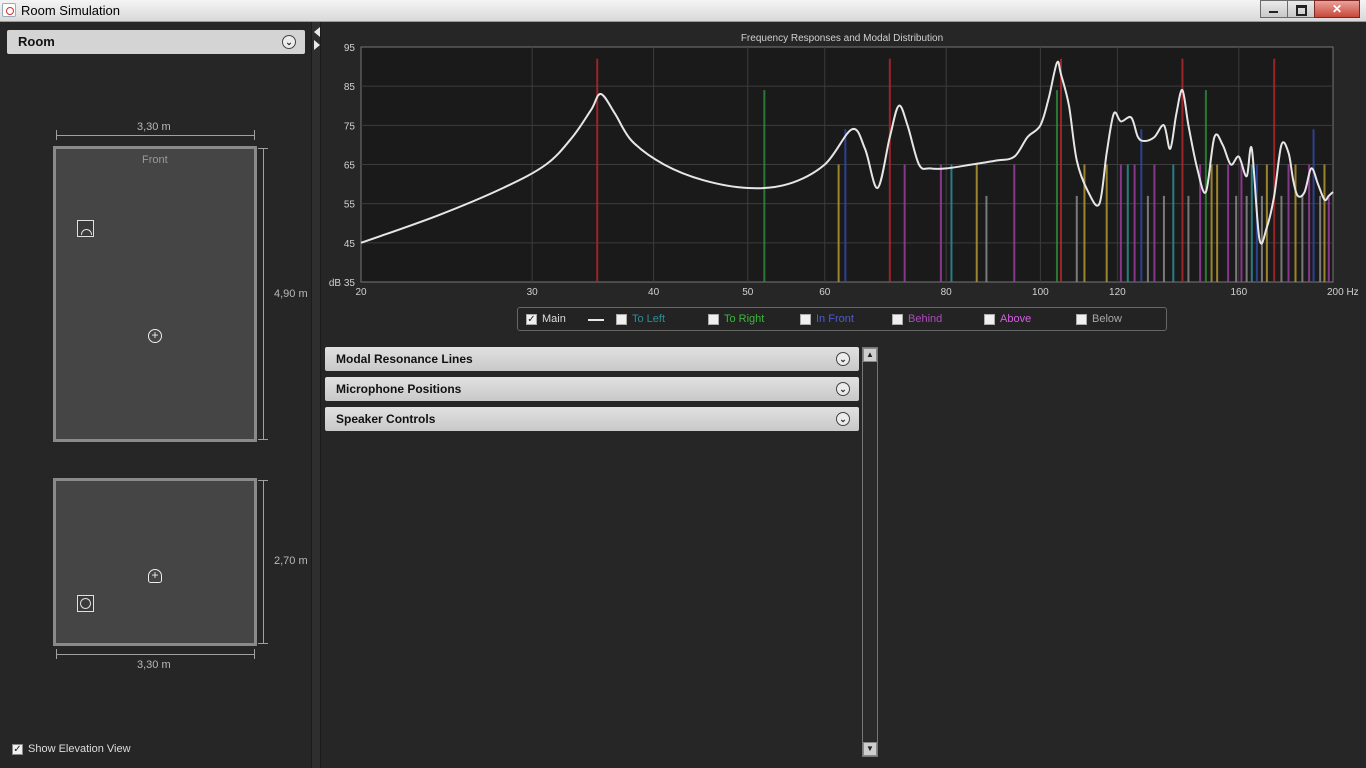  Describe the element at coordinates (17, 749) in the screenshot. I see `show-elevation-checkbox: ✓` at that location.